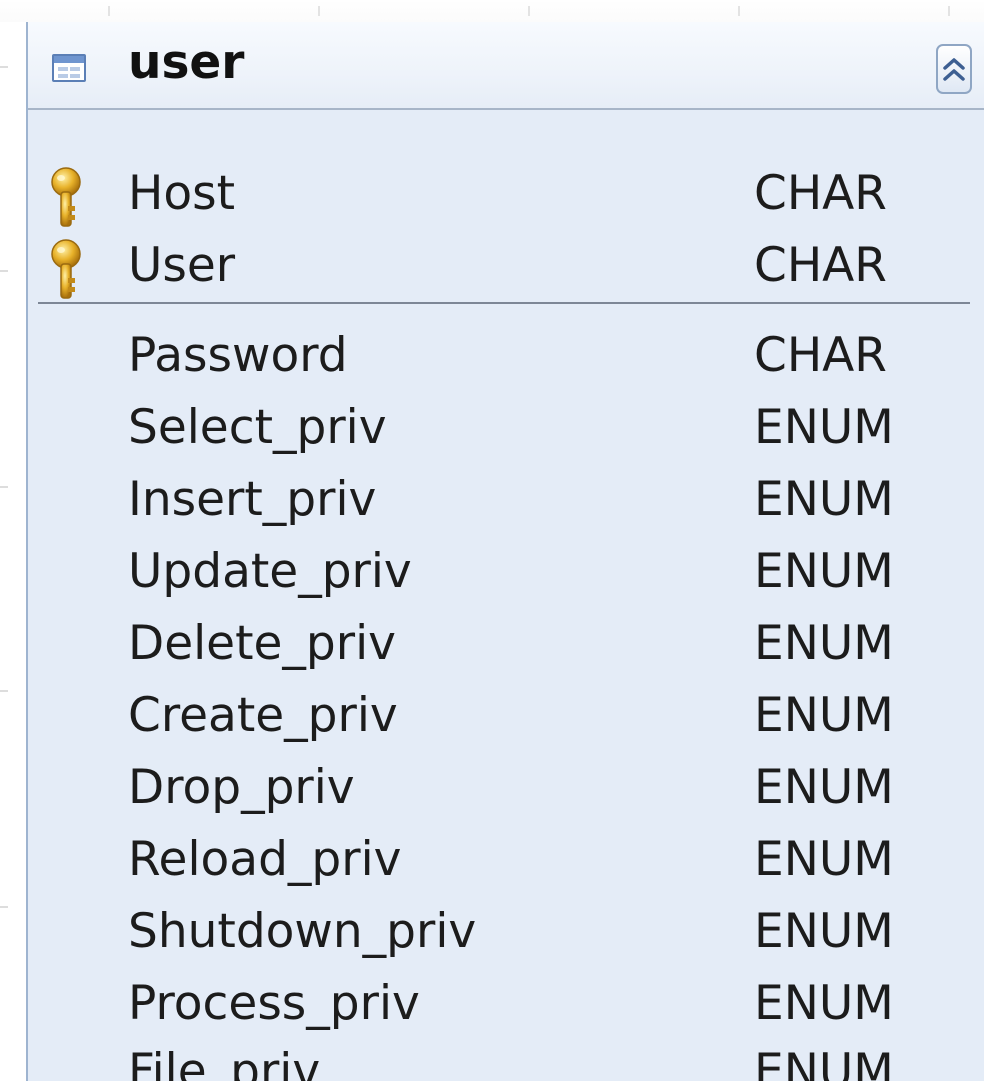 This screenshot has height=1081, width=984. What do you see at coordinates (506, 644) in the screenshot?
I see `column-row: Delete_priv ENUM` at bounding box center [506, 644].